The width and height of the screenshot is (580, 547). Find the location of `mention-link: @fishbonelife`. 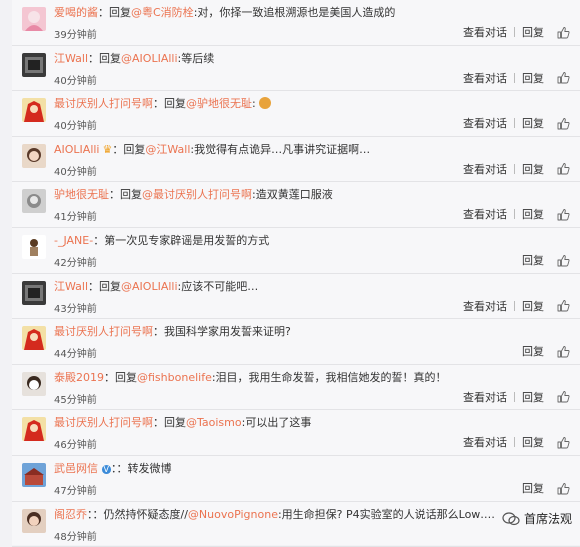

mention-link: @fishbonelife is located at coordinates (174, 377).